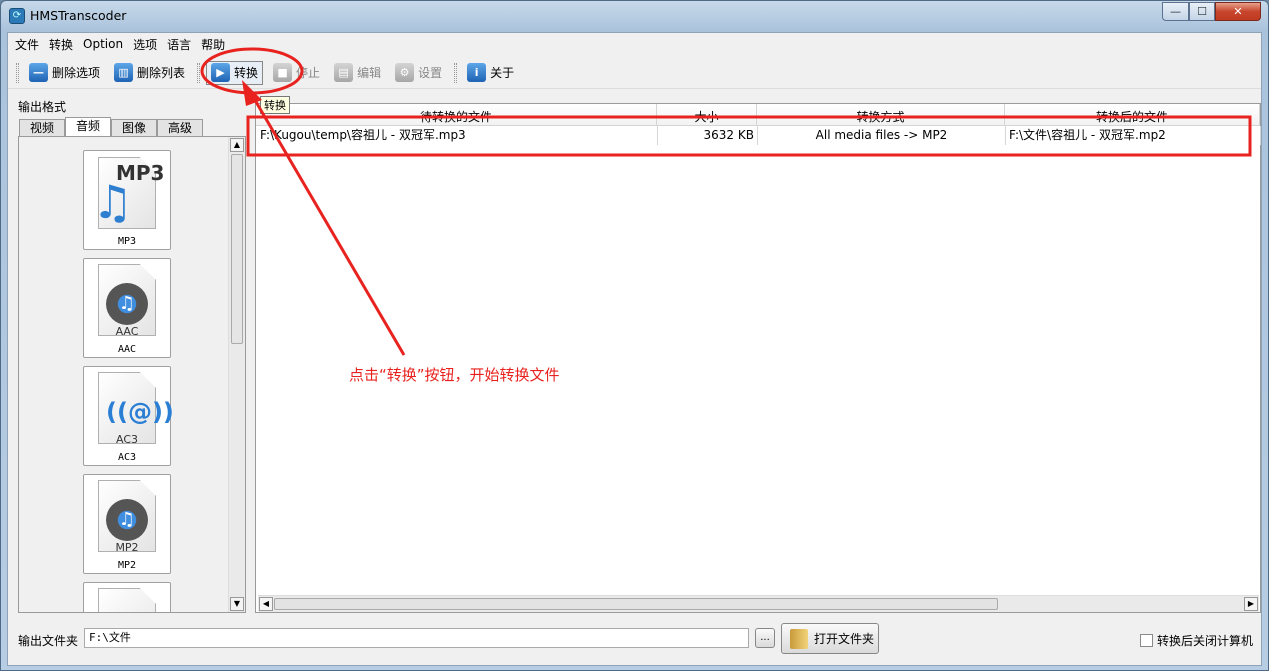 This screenshot has width=1269, height=671. I want to click on app-icon: ⟳, so click(17, 16).